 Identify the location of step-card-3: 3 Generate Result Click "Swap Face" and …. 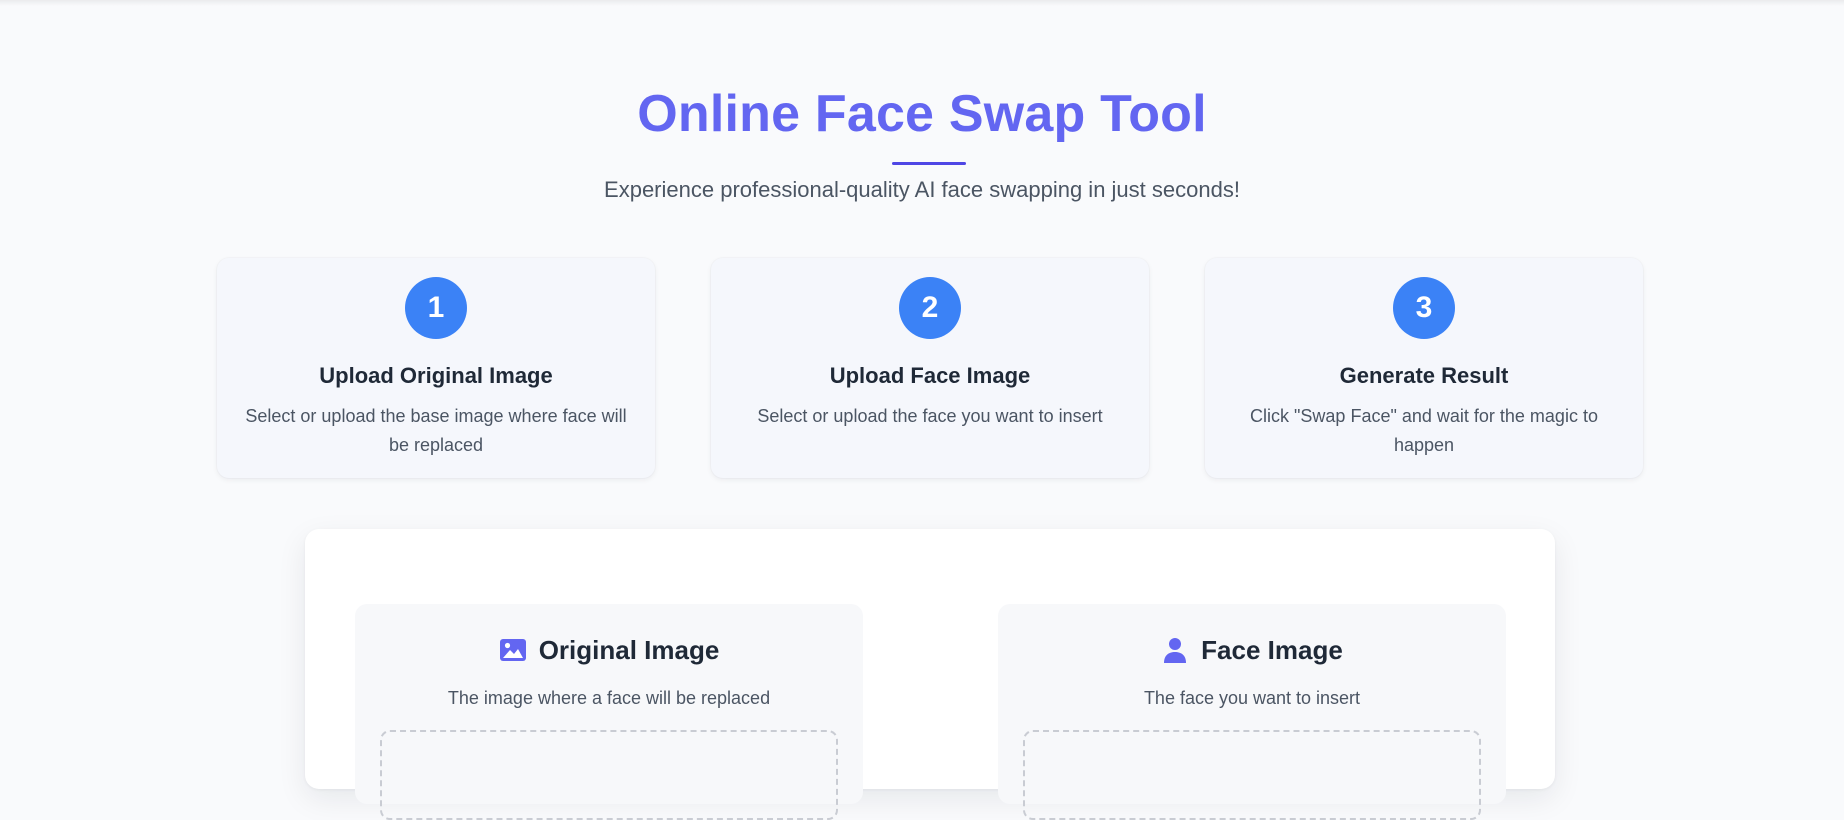
(1424, 368).